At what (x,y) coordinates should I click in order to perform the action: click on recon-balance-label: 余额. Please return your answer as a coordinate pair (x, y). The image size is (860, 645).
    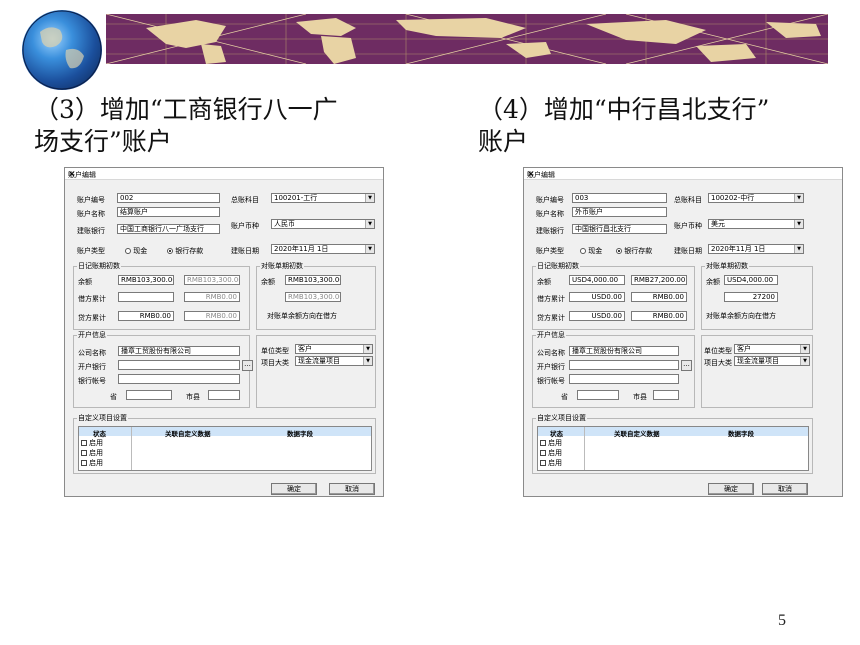
    Looking at the image, I should click on (713, 282).